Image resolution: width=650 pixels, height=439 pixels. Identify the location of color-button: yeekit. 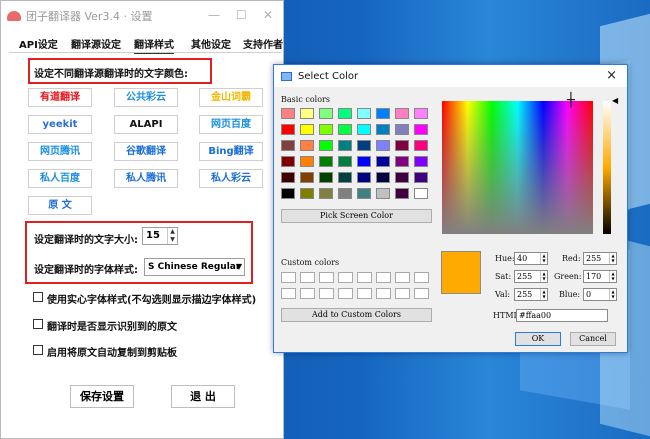
(60, 124).